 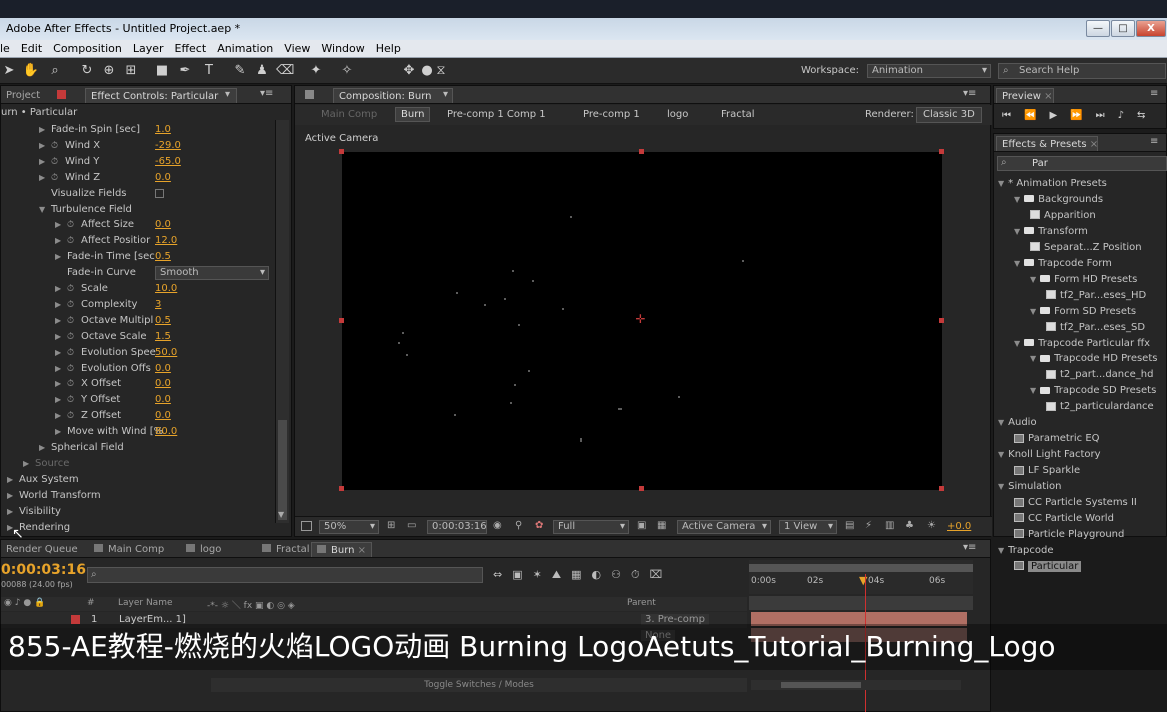 What do you see at coordinates (349, 114) in the screenshot?
I see `breadcrumb-main-comp: Main Comp` at bounding box center [349, 114].